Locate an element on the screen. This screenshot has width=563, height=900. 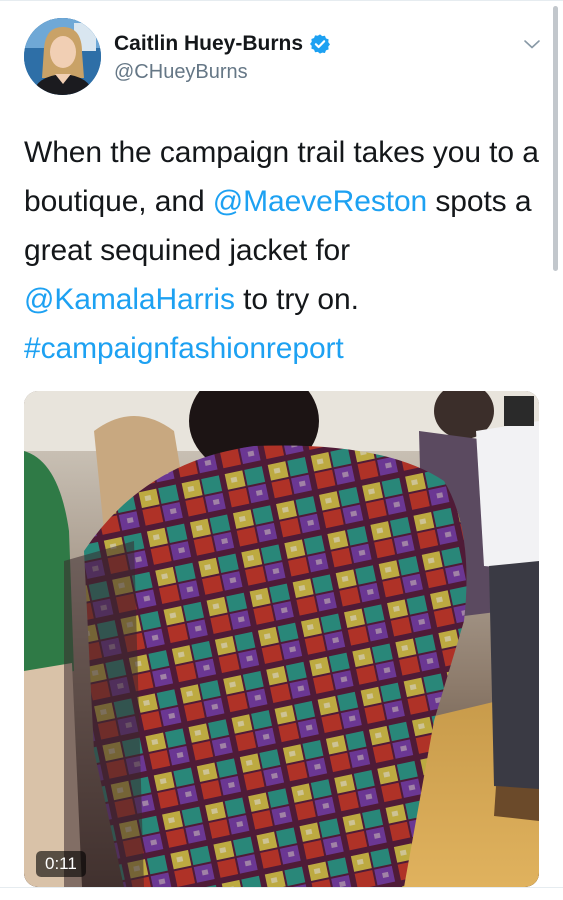
scrollbar is located at coordinates (555, 138).